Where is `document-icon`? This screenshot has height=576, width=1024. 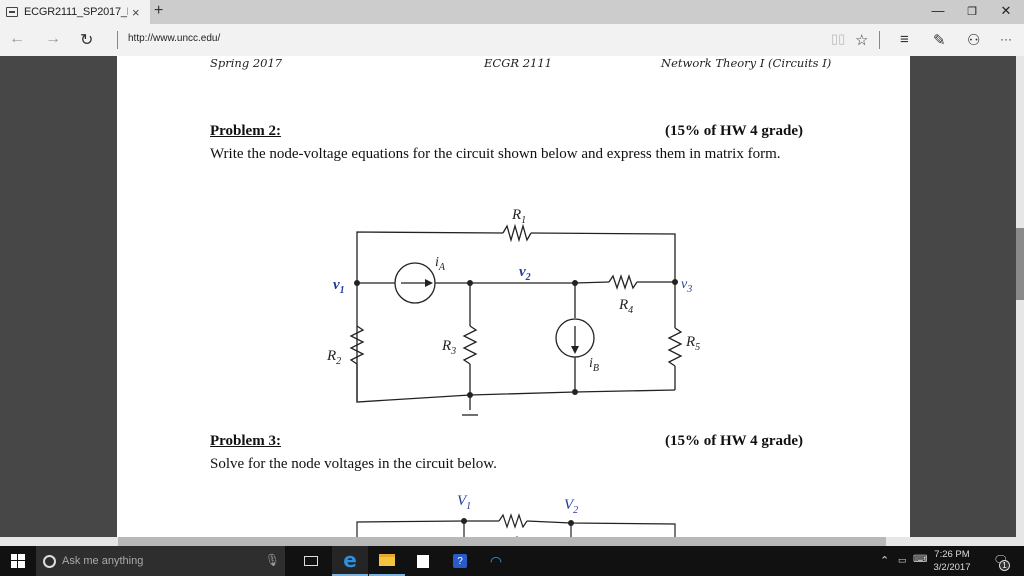 document-icon is located at coordinates (12, 12).